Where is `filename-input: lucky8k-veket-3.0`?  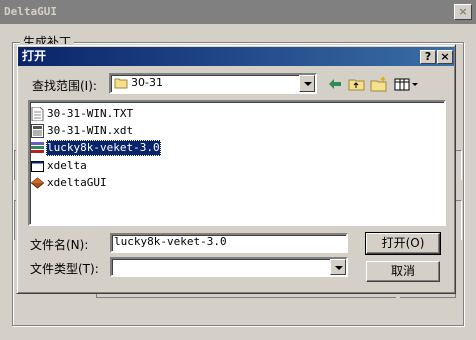 filename-input: lucky8k-veket-3.0 is located at coordinates (229, 243).